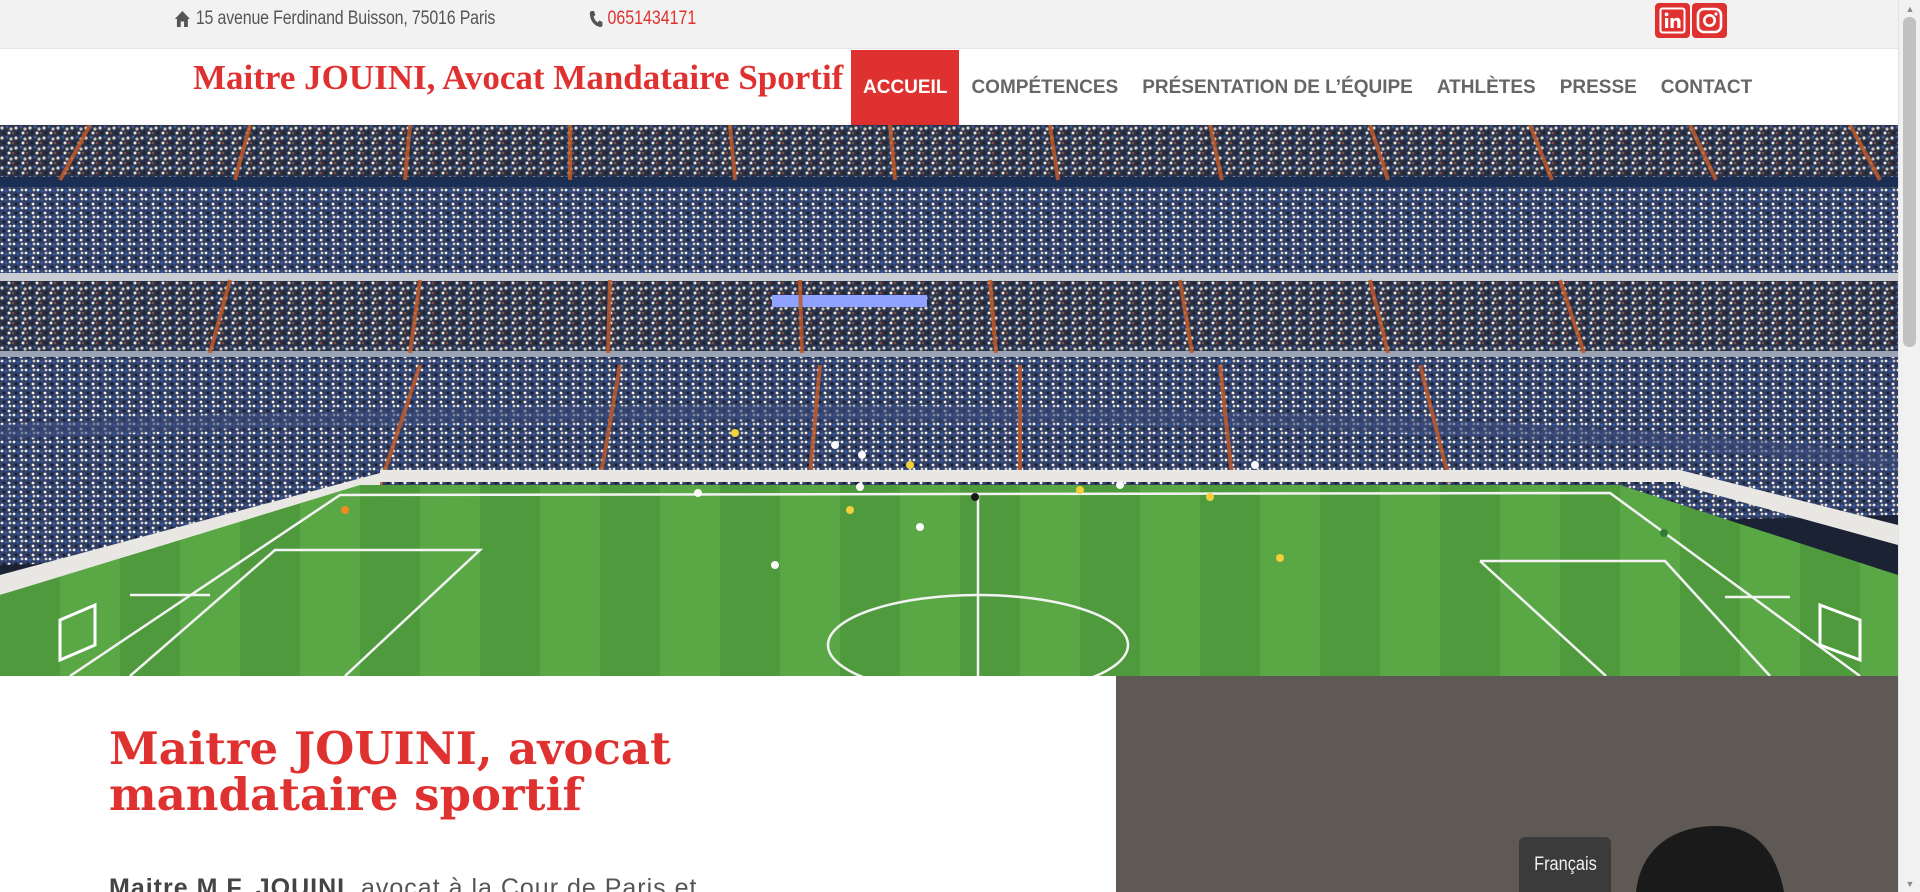 The image size is (1920, 892). Describe the element at coordinates (1909, 883) in the screenshot. I see `scroll-down-arrow-icon: ▼` at that location.